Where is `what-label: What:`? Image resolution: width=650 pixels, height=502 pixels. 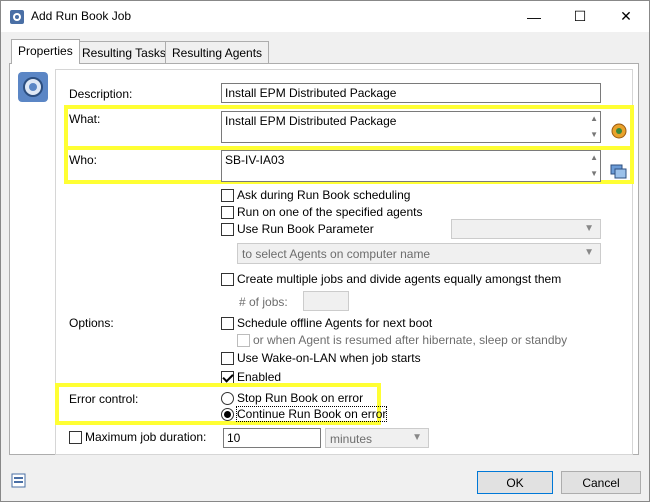 what-label: What: is located at coordinates (85, 119).